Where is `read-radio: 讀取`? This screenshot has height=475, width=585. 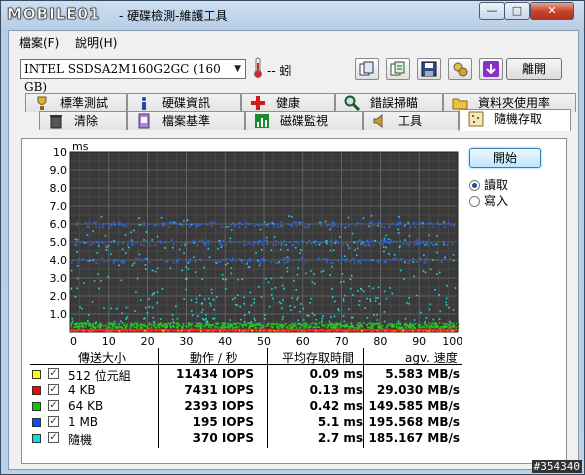 read-radio: 讀取 is located at coordinates (488, 184).